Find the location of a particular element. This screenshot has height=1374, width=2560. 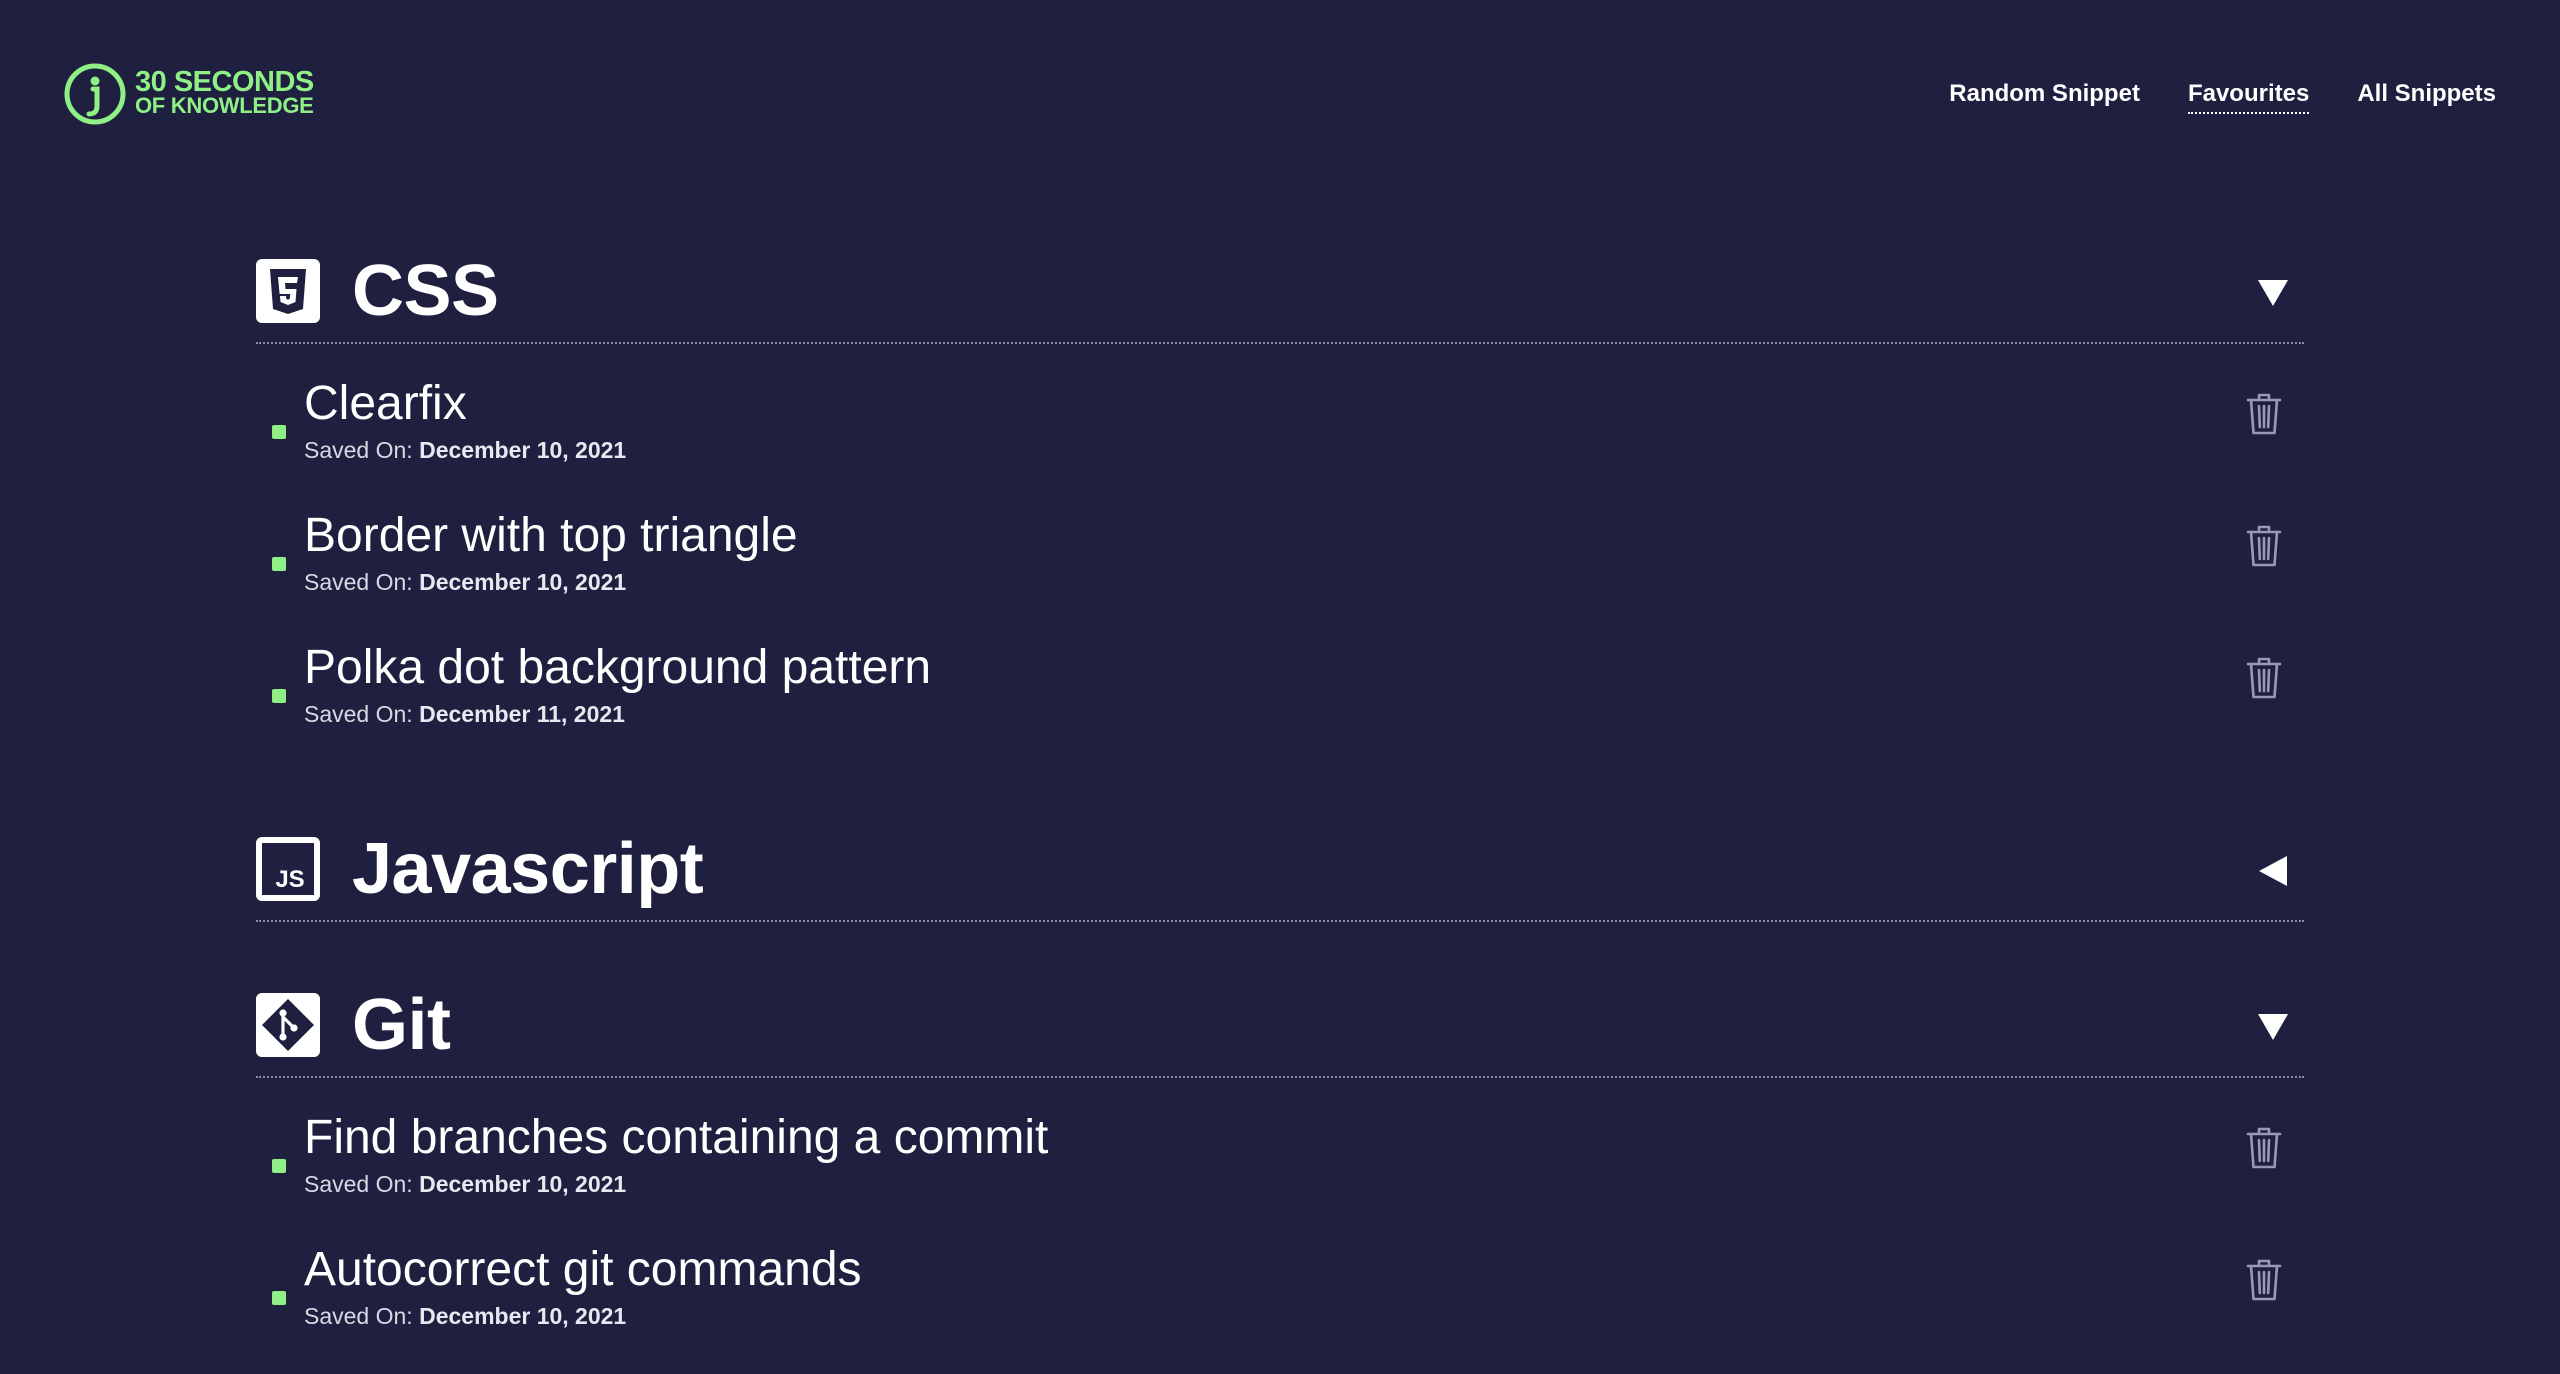

triangle-left-icon is located at coordinates (2273, 871).